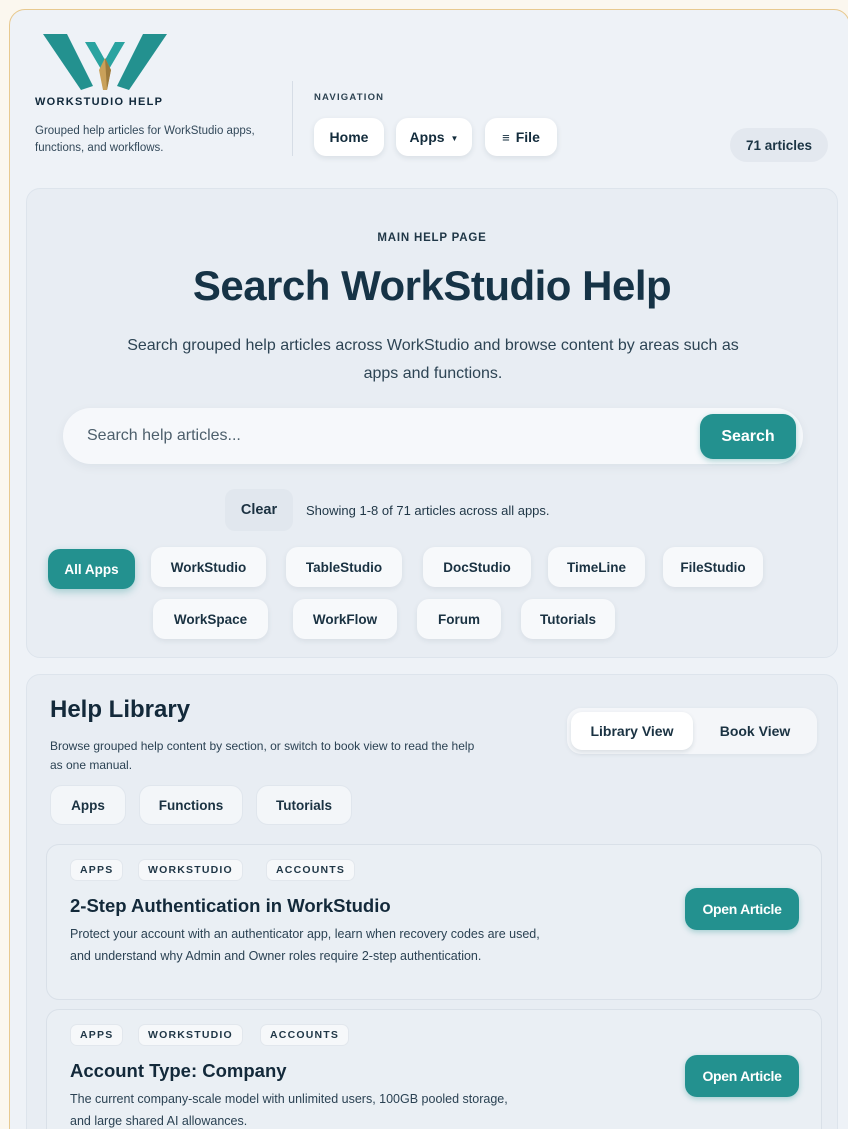 The height and width of the screenshot is (1129, 848). What do you see at coordinates (230, 906) in the screenshot?
I see `article-title: 2-Step Authentication in WorkStudio` at bounding box center [230, 906].